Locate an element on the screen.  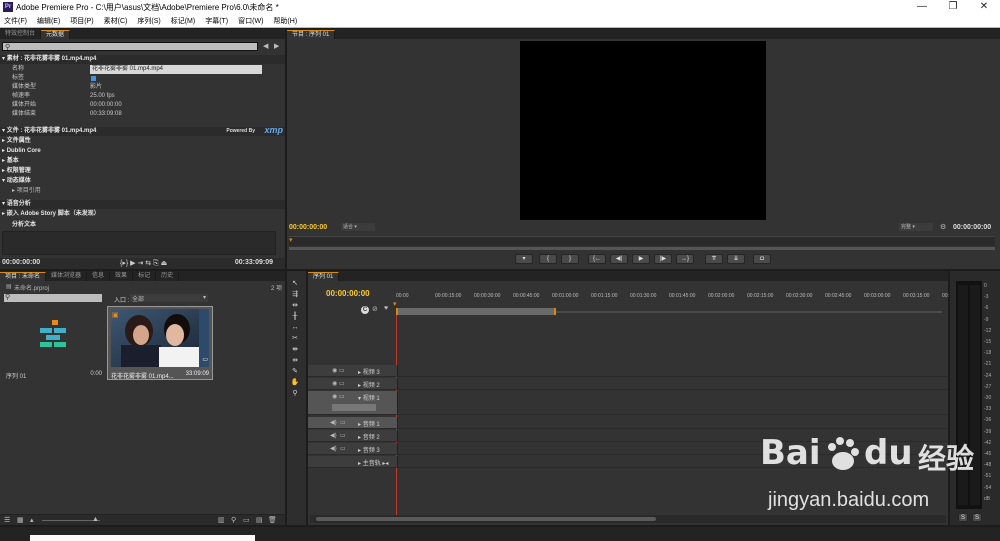
in-dropdown: 全部 ▾ is located at coordinates (169, 298).